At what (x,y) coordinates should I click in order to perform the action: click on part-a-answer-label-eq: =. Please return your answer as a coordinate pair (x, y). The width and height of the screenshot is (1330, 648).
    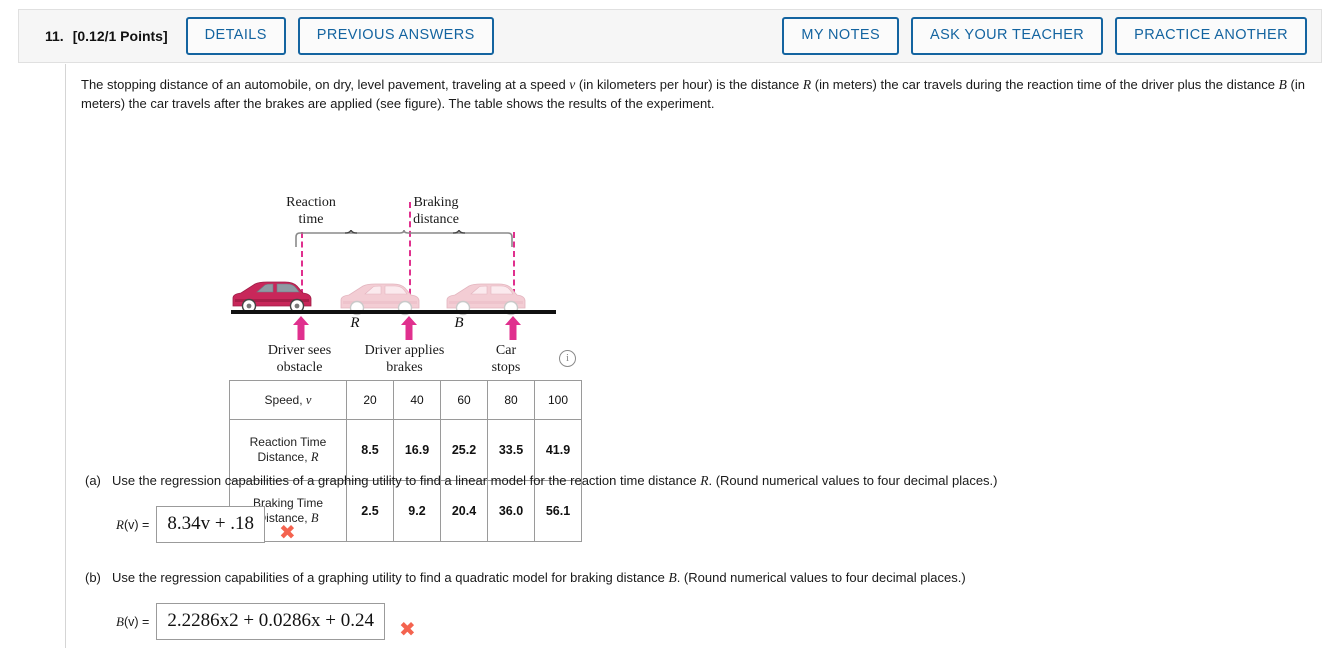
    Looking at the image, I should click on (144, 524).